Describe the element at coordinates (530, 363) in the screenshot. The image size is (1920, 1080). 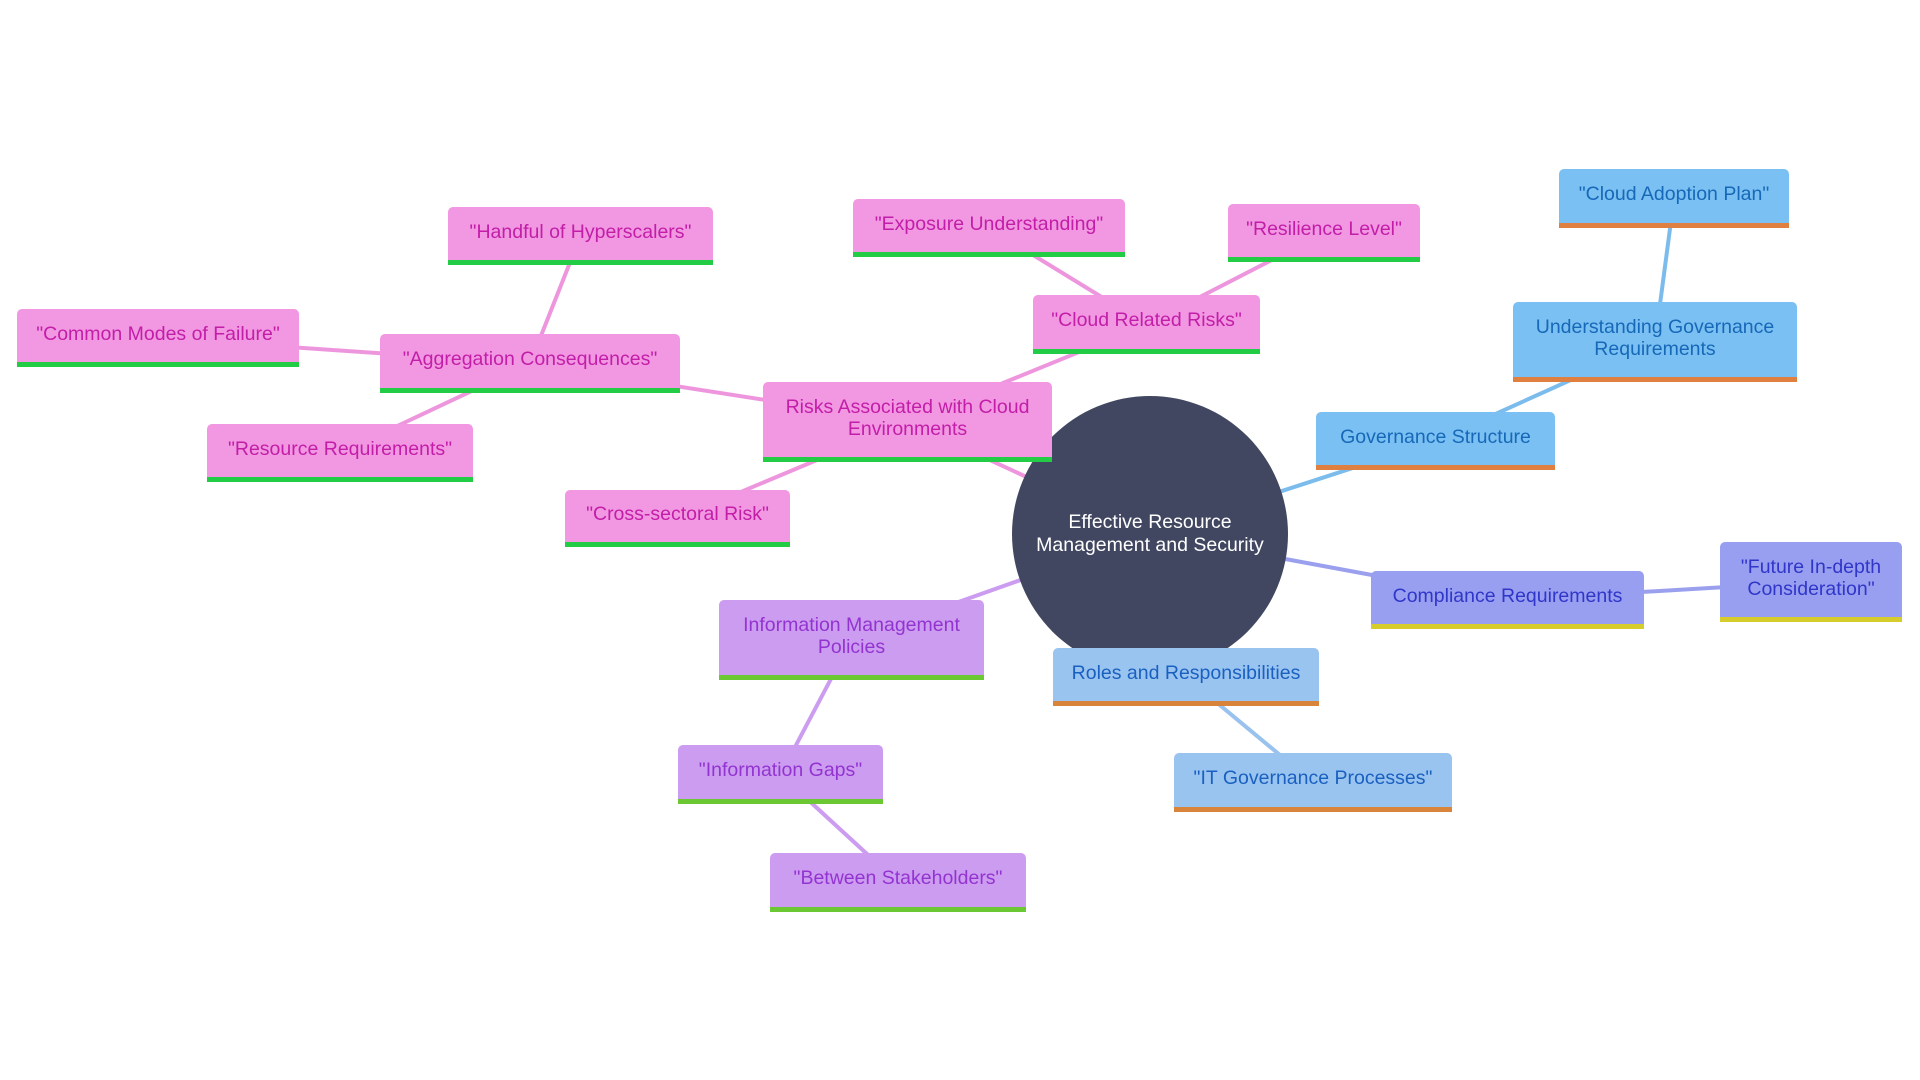
I see `node-aggregation-consequences: "Aggregation Consequences"` at that location.